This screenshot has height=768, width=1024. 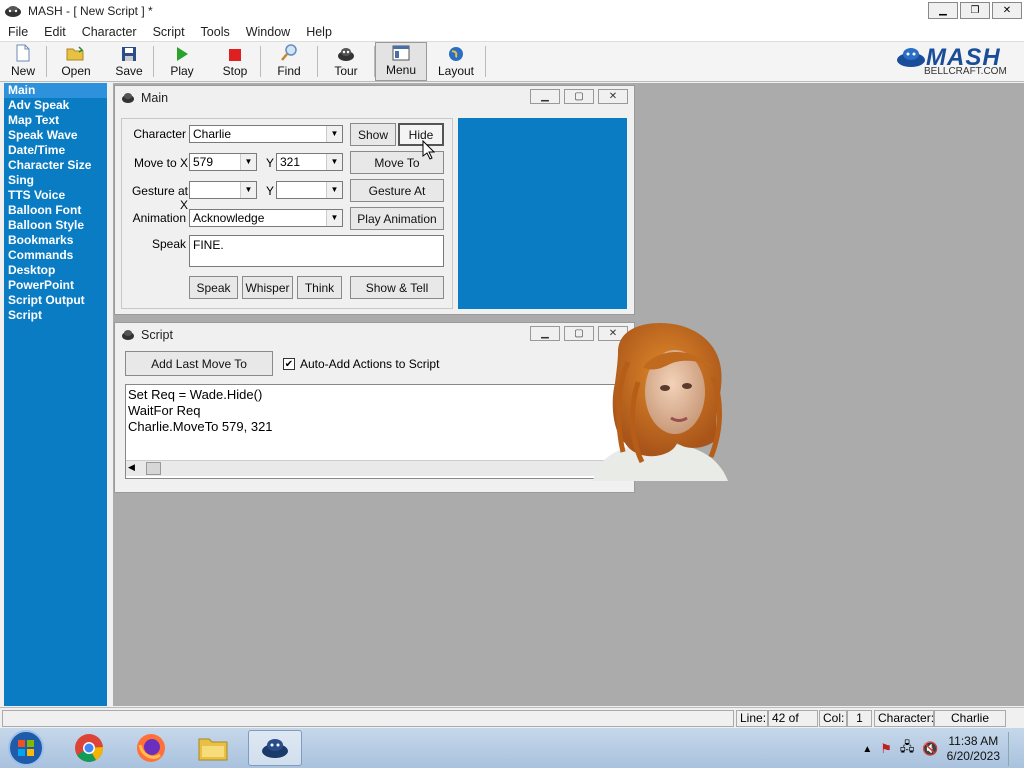 I want to click on menu-help: Help, so click(x=319, y=32).